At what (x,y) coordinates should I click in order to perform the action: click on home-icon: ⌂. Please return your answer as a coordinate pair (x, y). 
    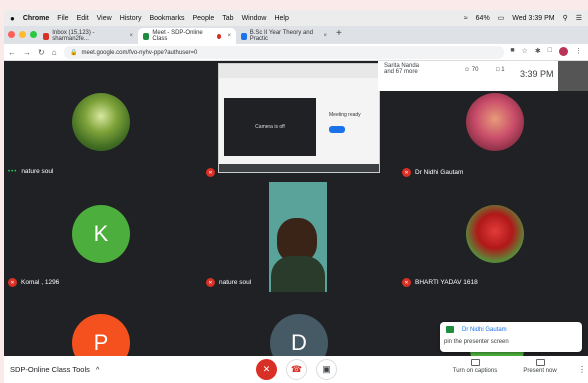
    Looking at the image, I should click on (54, 52).